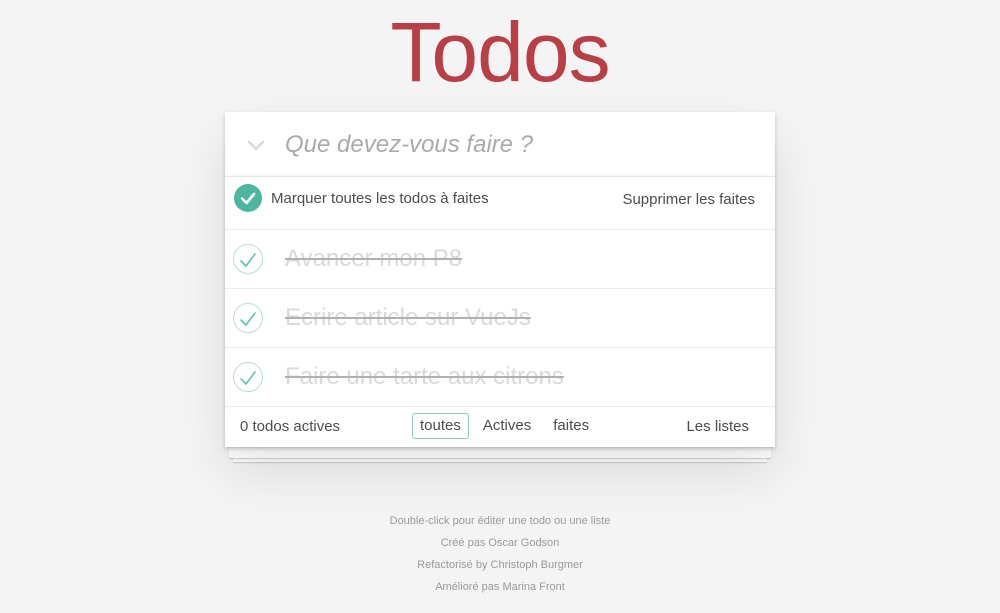 This screenshot has width=1000, height=613. I want to click on todo-title: Ecrire article sur VueJs, so click(408, 318).